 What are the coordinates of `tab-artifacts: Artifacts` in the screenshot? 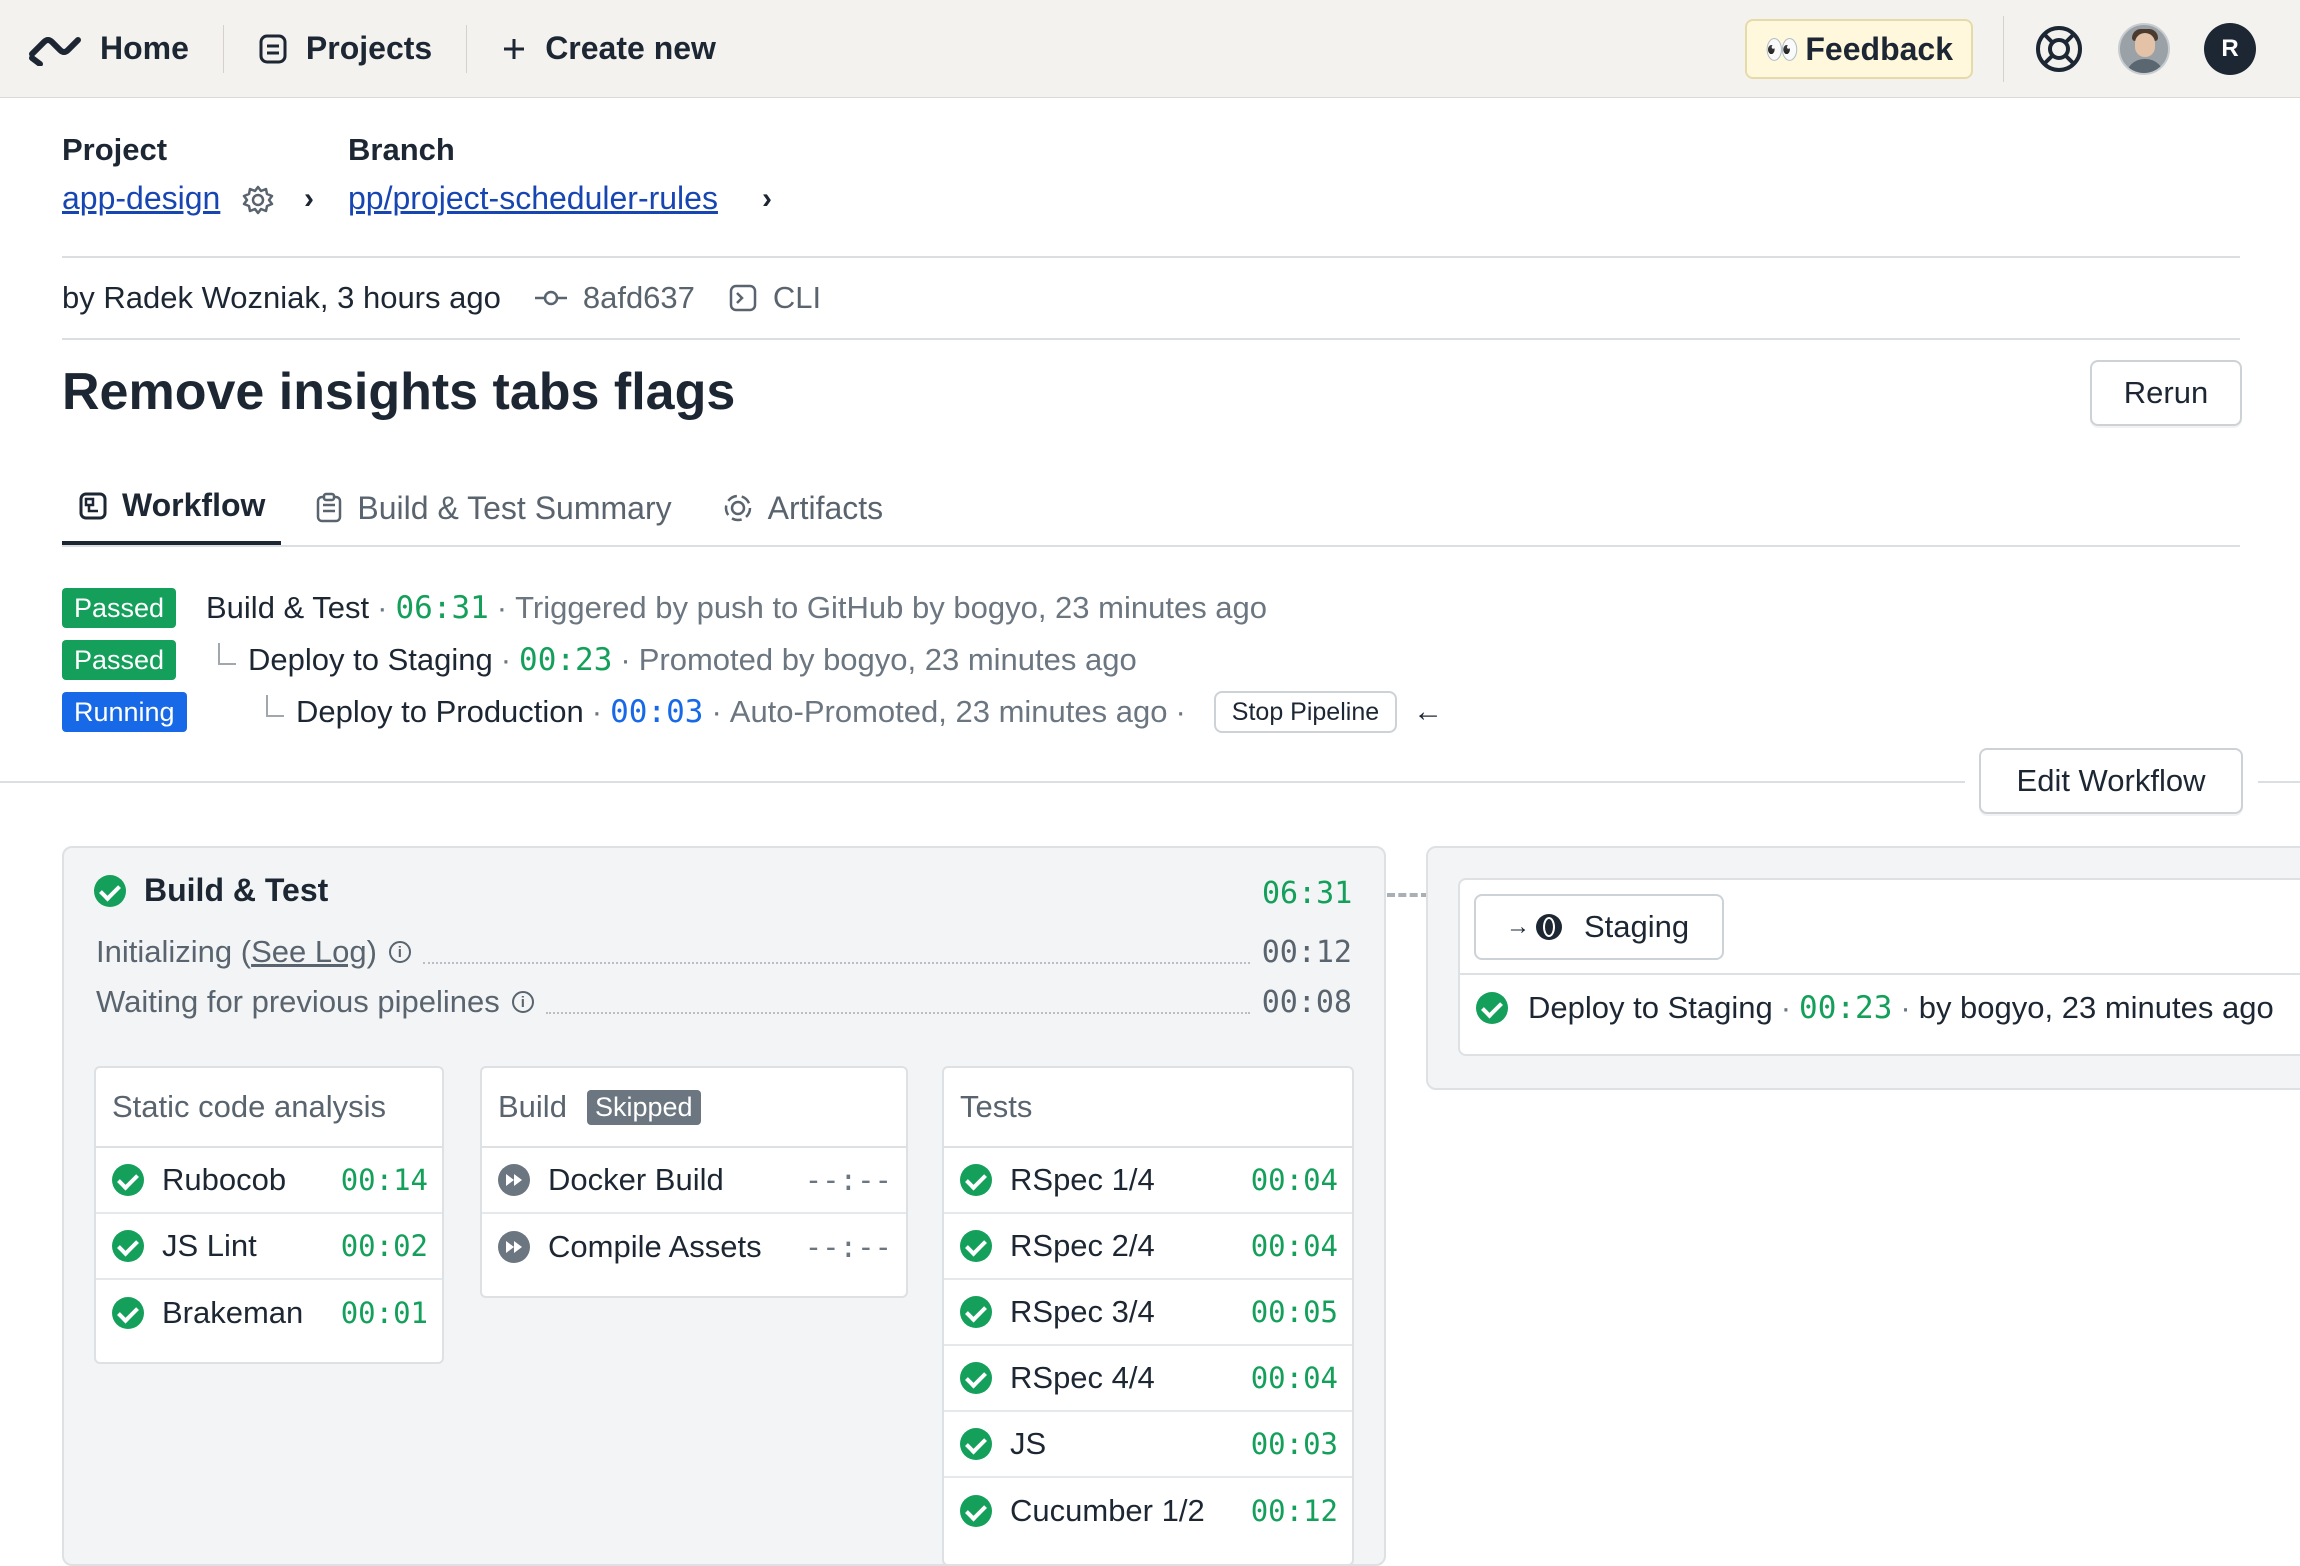 It's located at (803, 508).